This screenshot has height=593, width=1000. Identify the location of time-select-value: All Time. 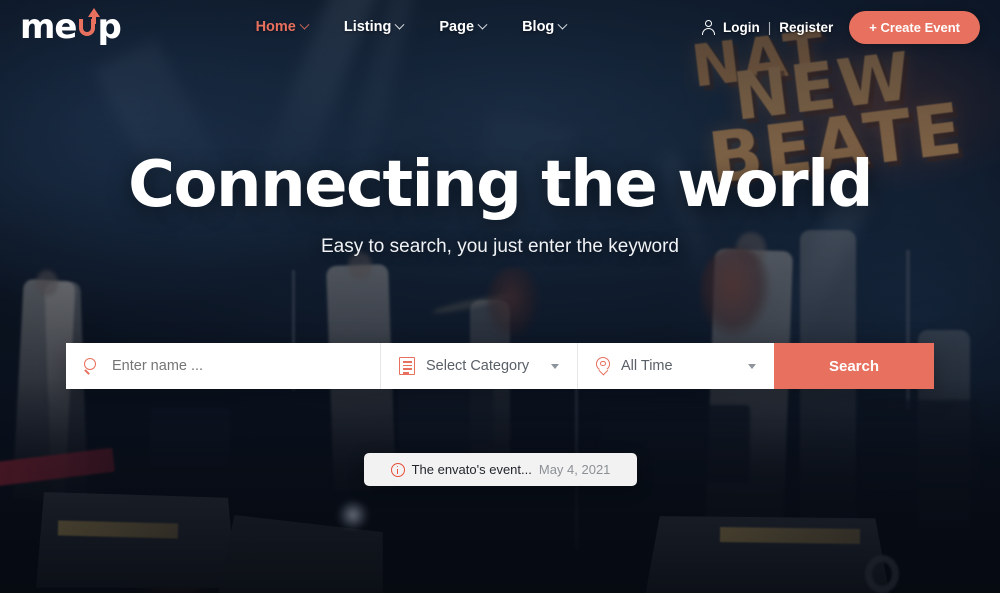
(647, 366).